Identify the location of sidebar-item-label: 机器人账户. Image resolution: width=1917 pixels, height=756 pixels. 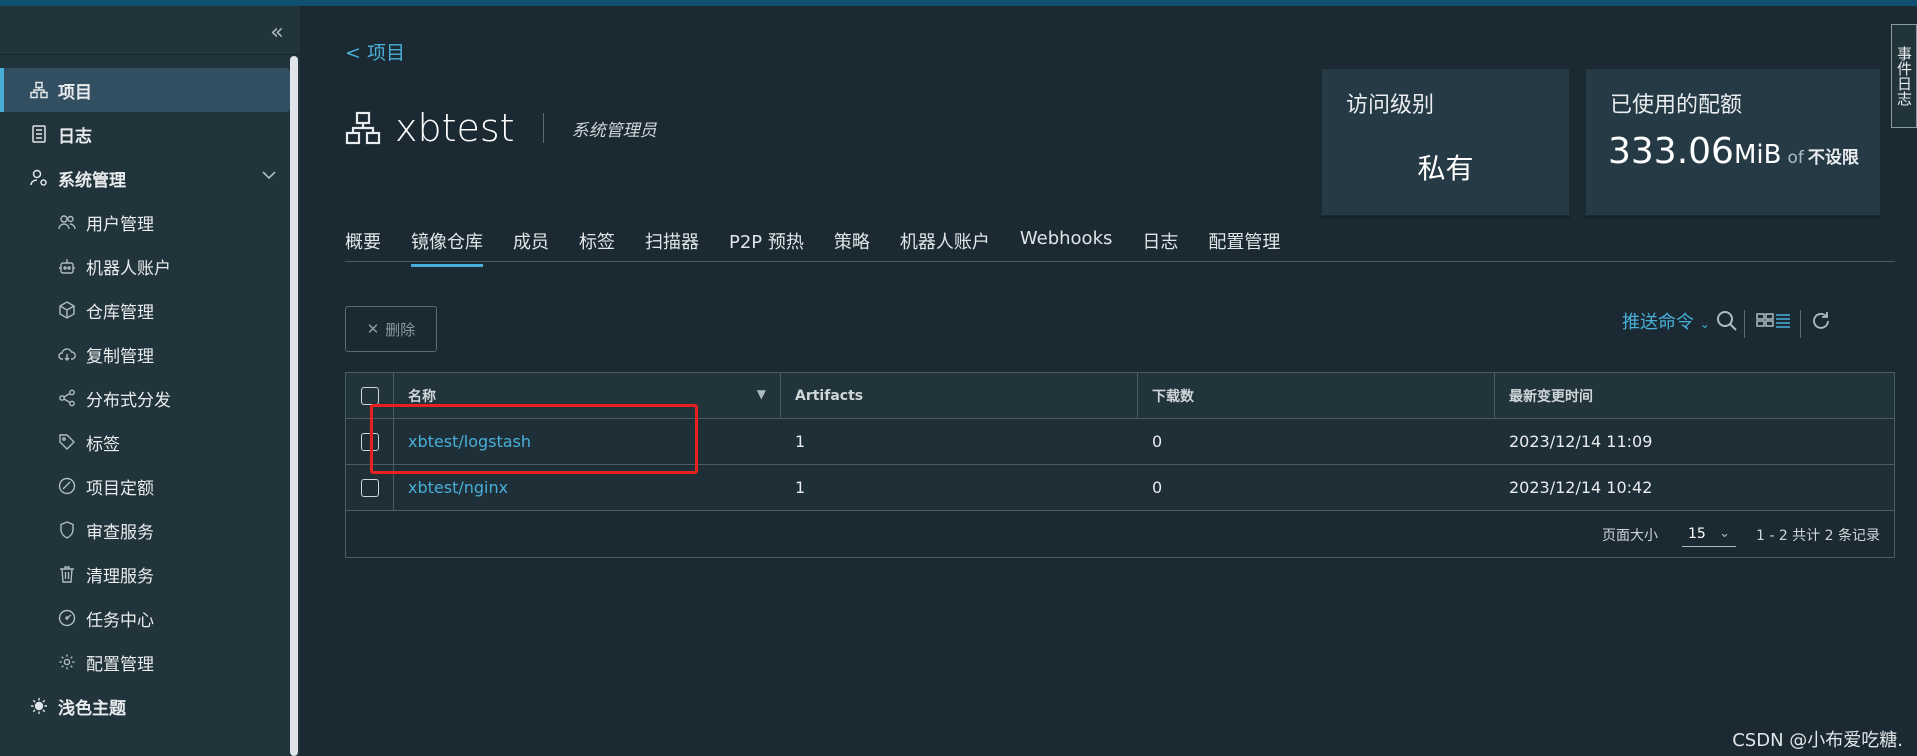
(128, 268).